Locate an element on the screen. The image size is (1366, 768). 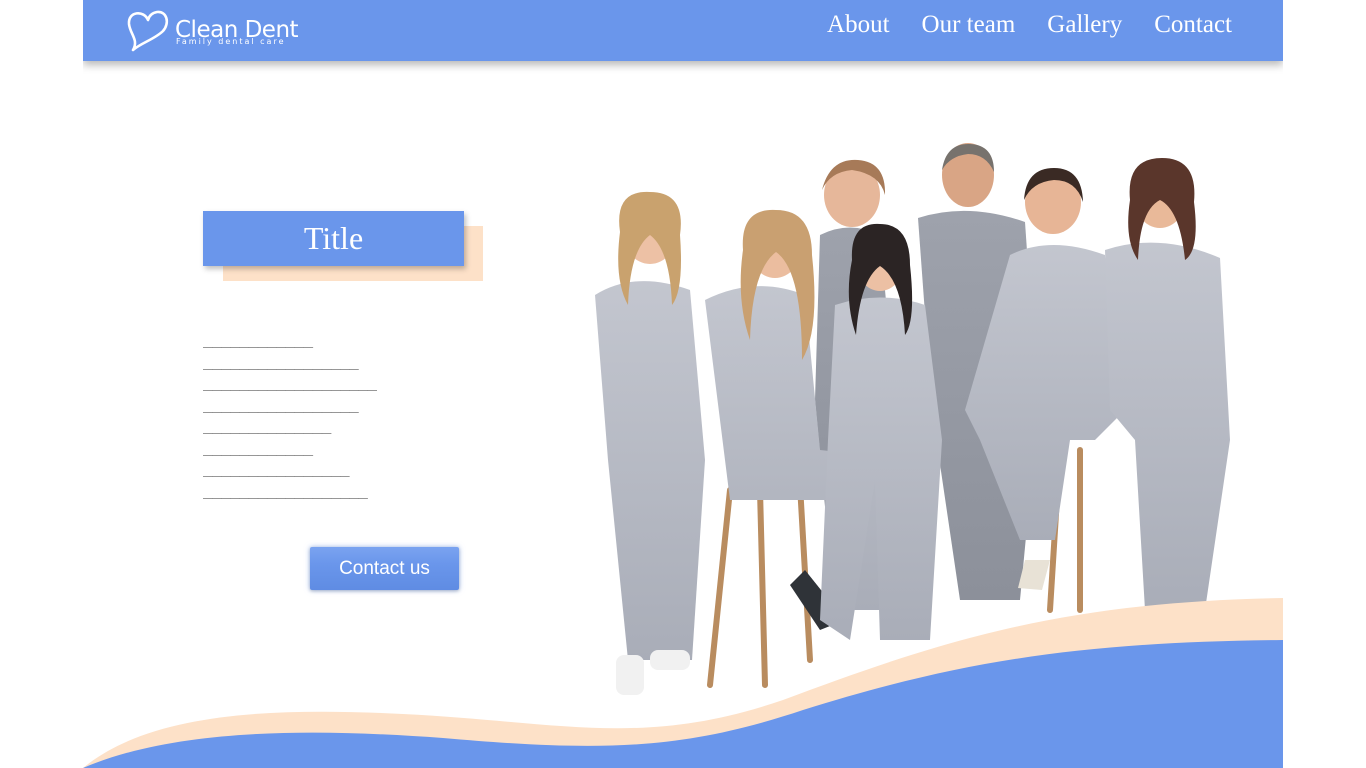
main-nav: About Our team Gallery Contact is located at coordinates (1029, 25).